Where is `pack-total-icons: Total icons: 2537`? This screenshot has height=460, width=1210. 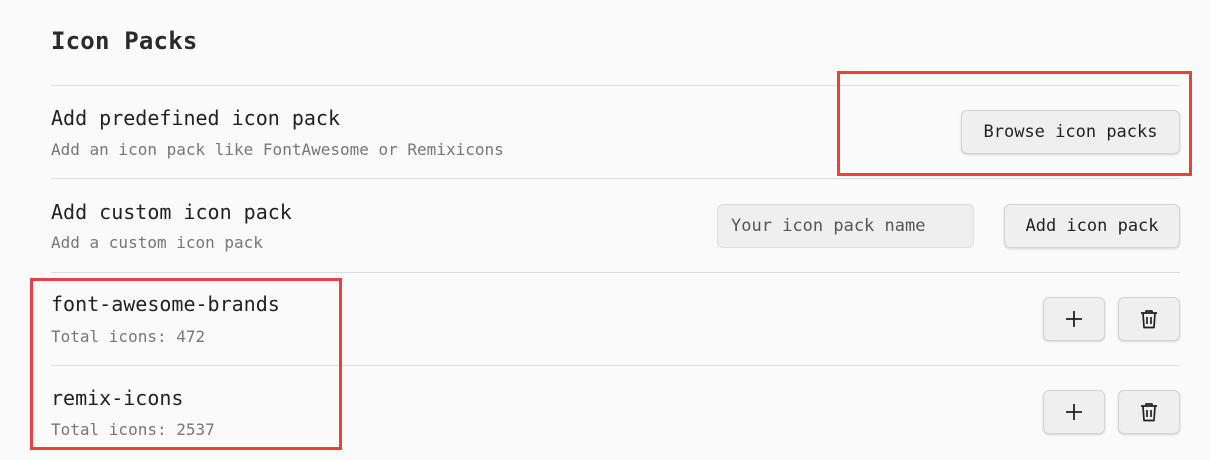
pack-total-icons: Total icons: 2537 is located at coordinates (133, 429).